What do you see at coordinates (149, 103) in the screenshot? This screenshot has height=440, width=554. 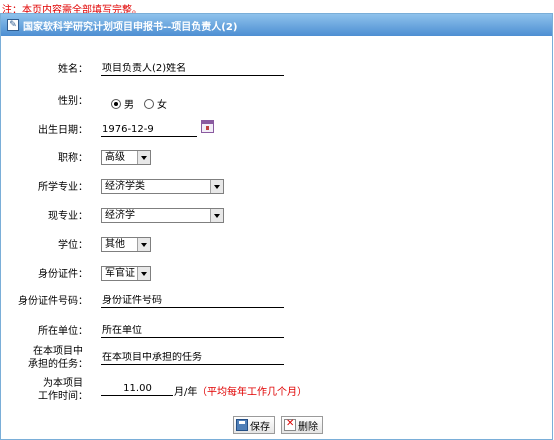 I see `gender-female-radio` at bounding box center [149, 103].